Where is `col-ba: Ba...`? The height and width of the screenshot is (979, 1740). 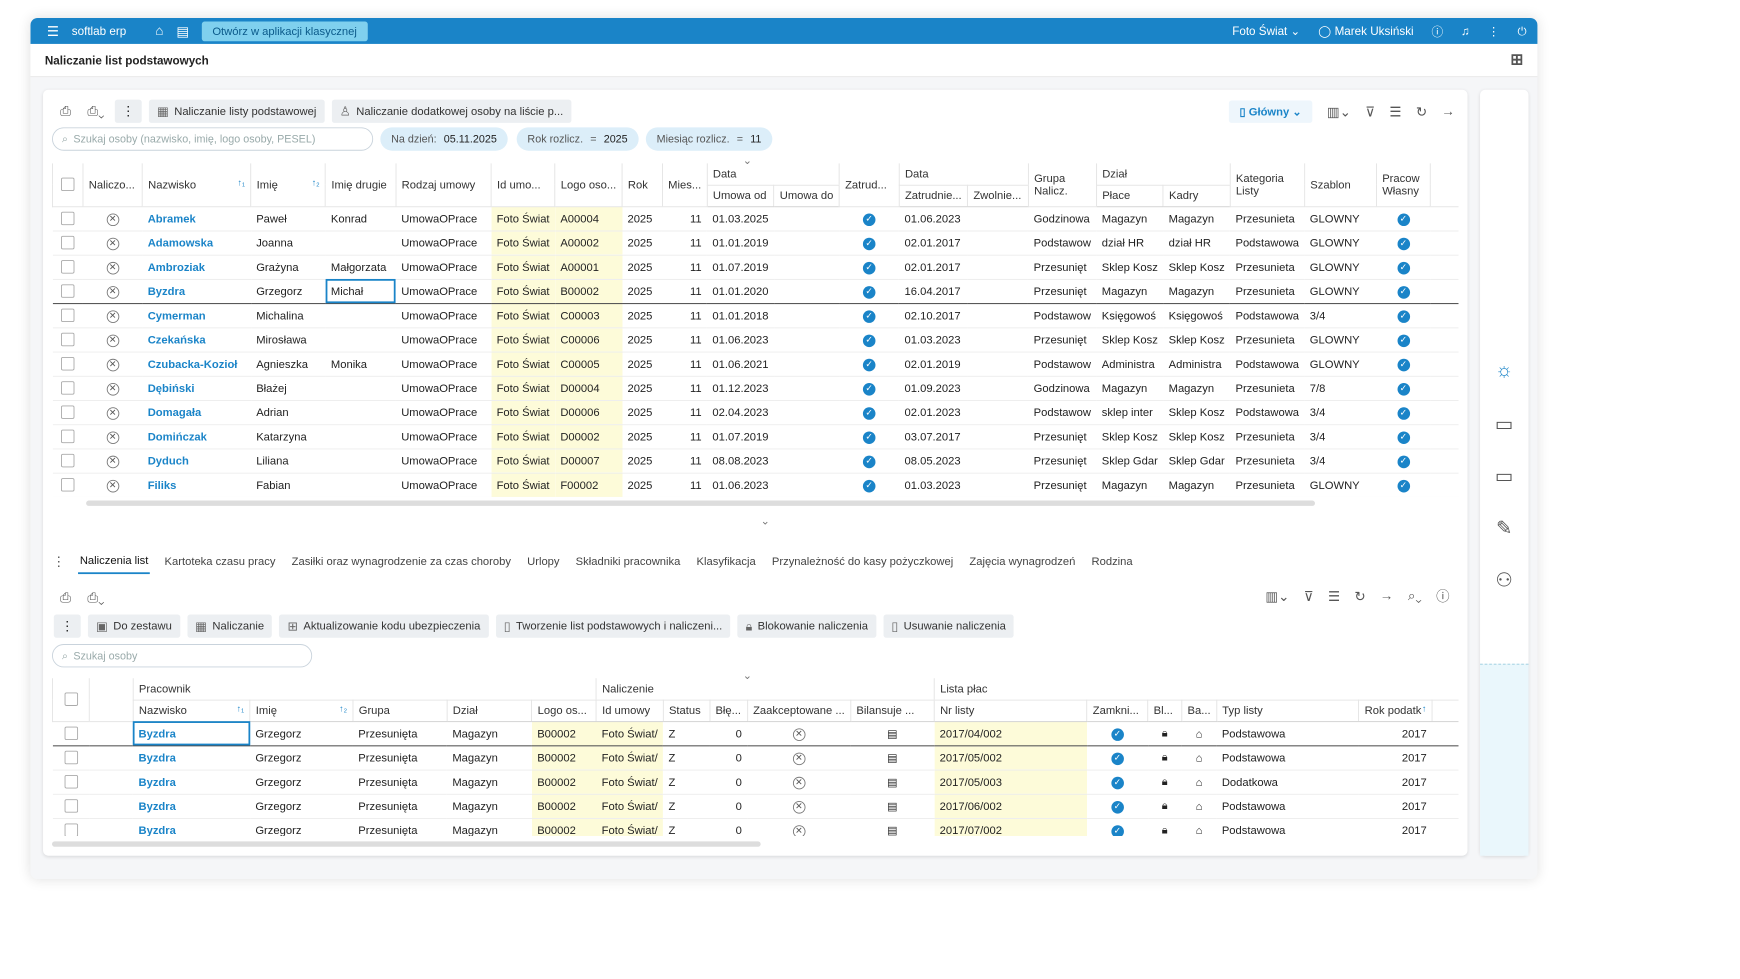
col-ba: Ba... is located at coordinates (1199, 710).